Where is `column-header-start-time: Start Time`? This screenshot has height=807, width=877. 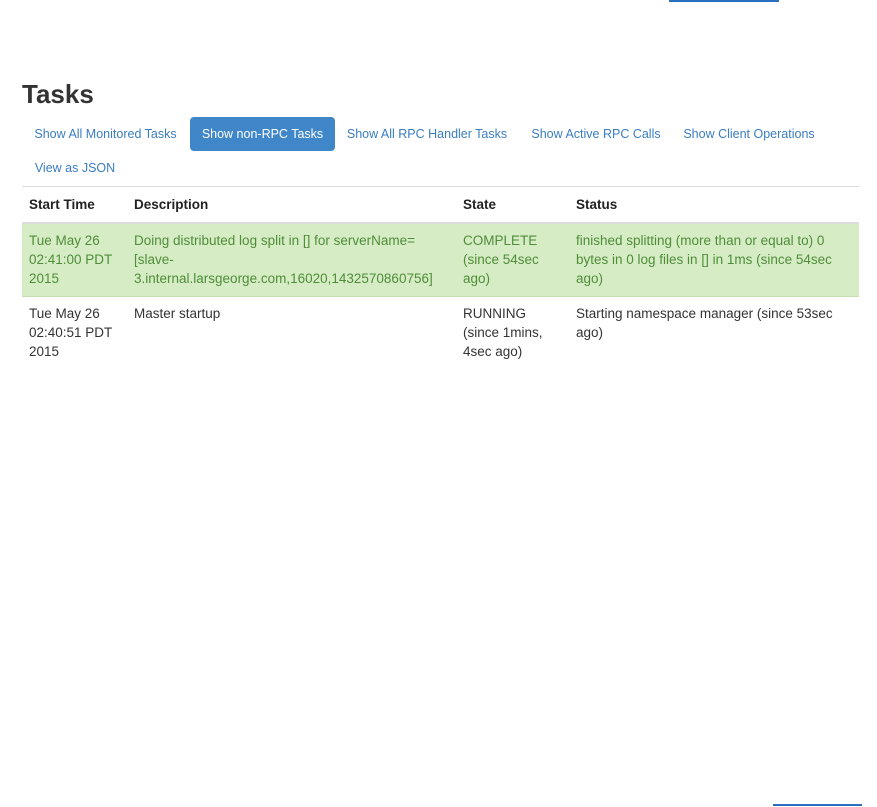
column-header-start-time: Start Time is located at coordinates (74, 205).